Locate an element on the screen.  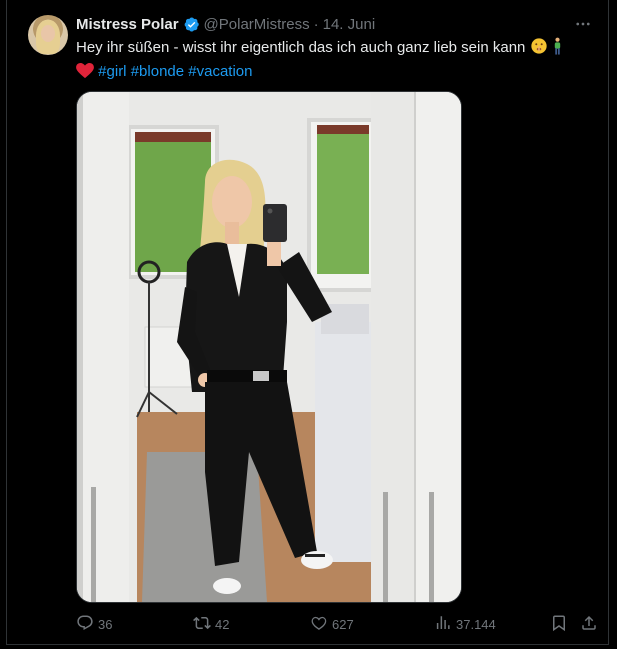
tweet-header: Mistress Polar @PolarMistress · 14. Juni is located at coordinates (225, 24).